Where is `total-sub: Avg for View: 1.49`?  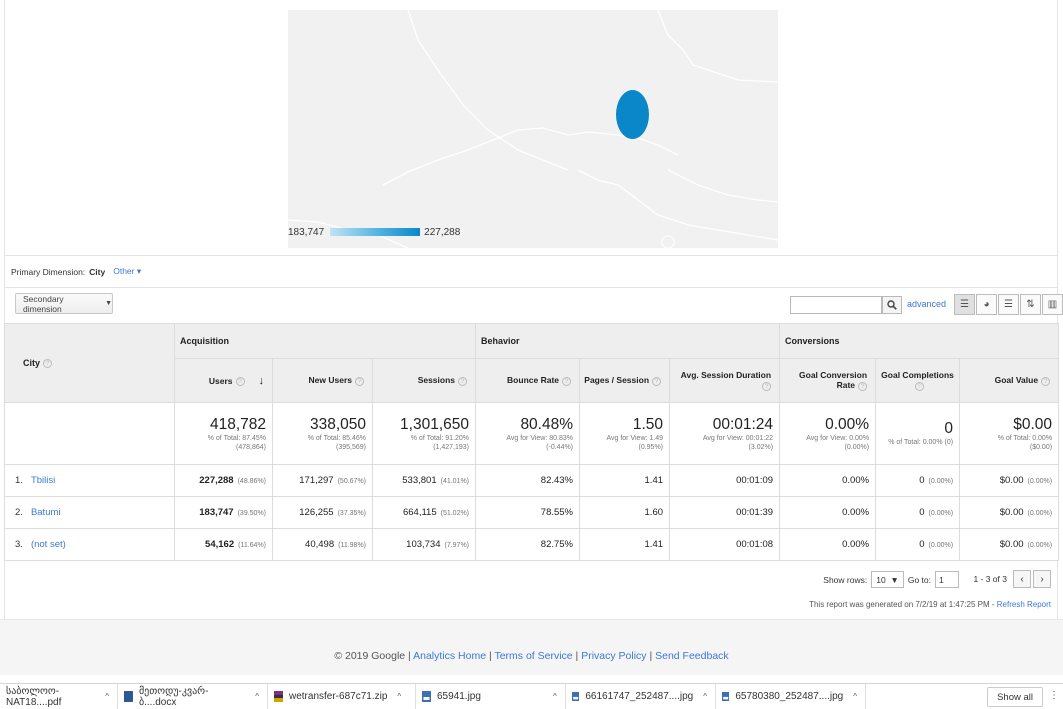
total-sub: Avg for View: 1.49 is located at coordinates (635, 438).